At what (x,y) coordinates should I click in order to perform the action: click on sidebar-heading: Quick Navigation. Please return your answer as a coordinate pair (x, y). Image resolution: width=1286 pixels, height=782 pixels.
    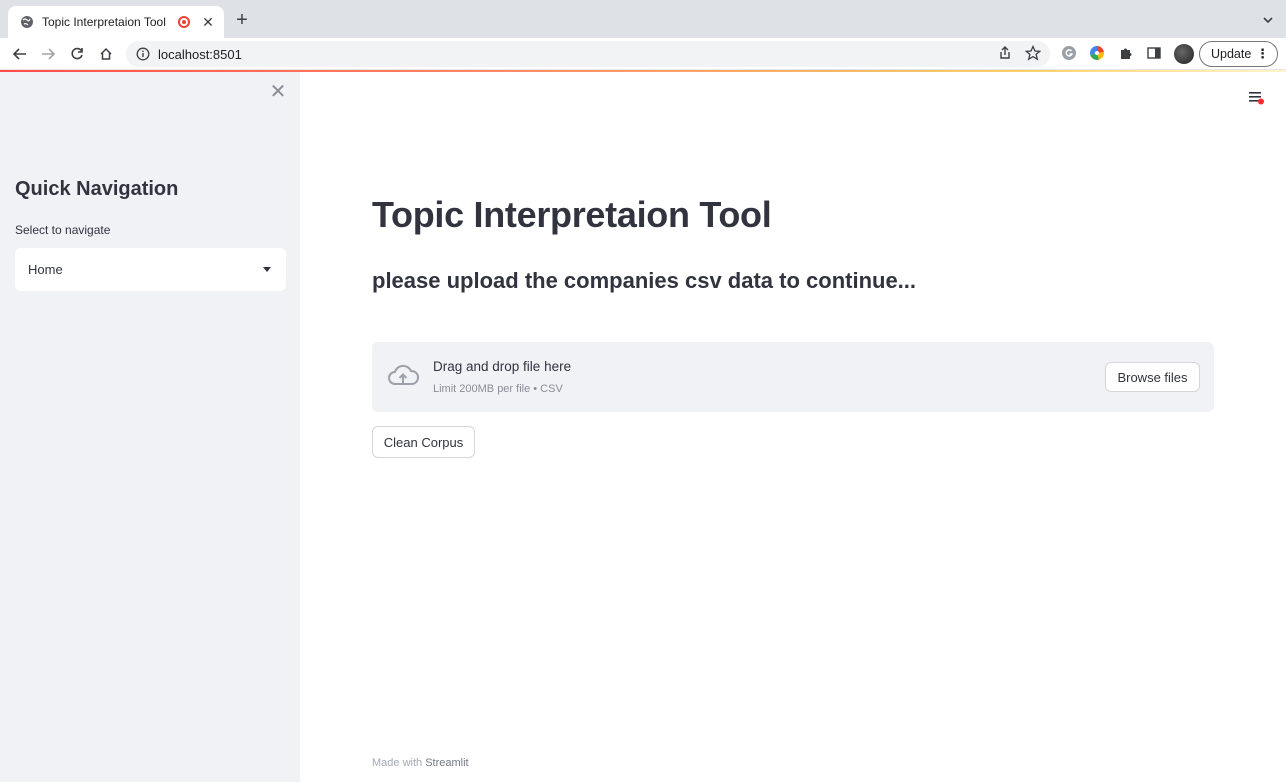
    Looking at the image, I should click on (97, 189).